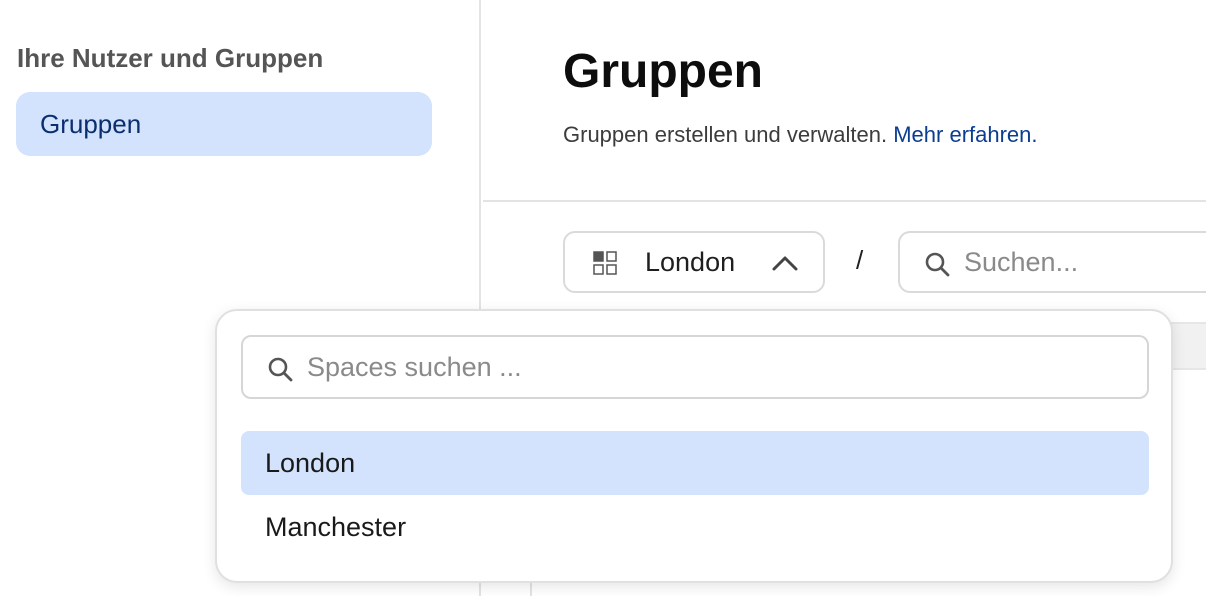 This screenshot has height=596, width=1206. I want to click on sidebar-heading: Ihre Nutzer und Gruppen, so click(170, 58).